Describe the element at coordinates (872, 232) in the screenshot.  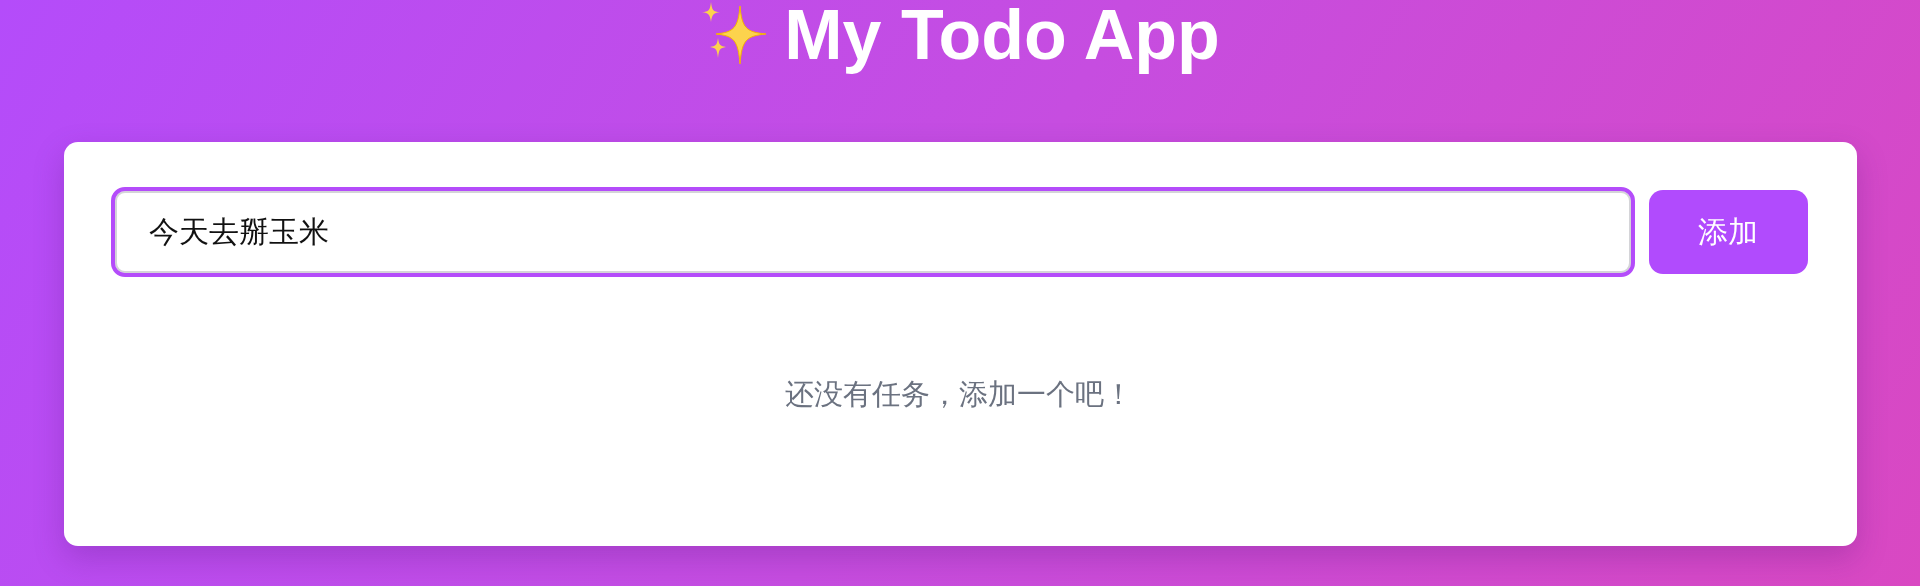
I see `todo-input-field: 今天去掰玉米` at that location.